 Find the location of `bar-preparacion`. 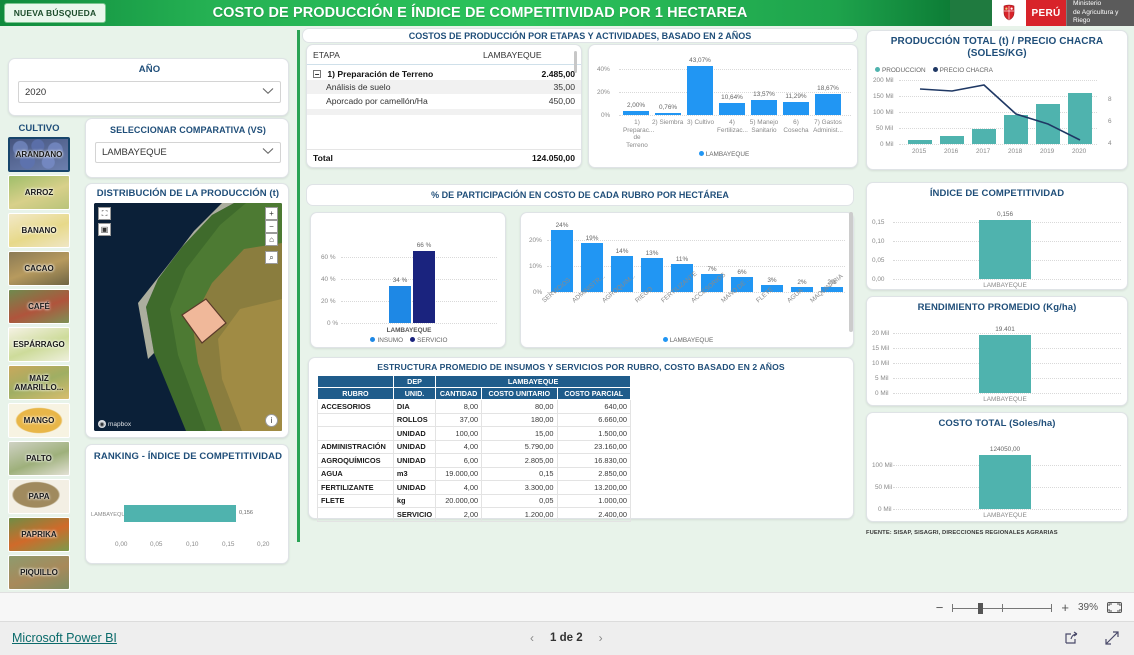

bar-preparacion is located at coordinates (636, 113).